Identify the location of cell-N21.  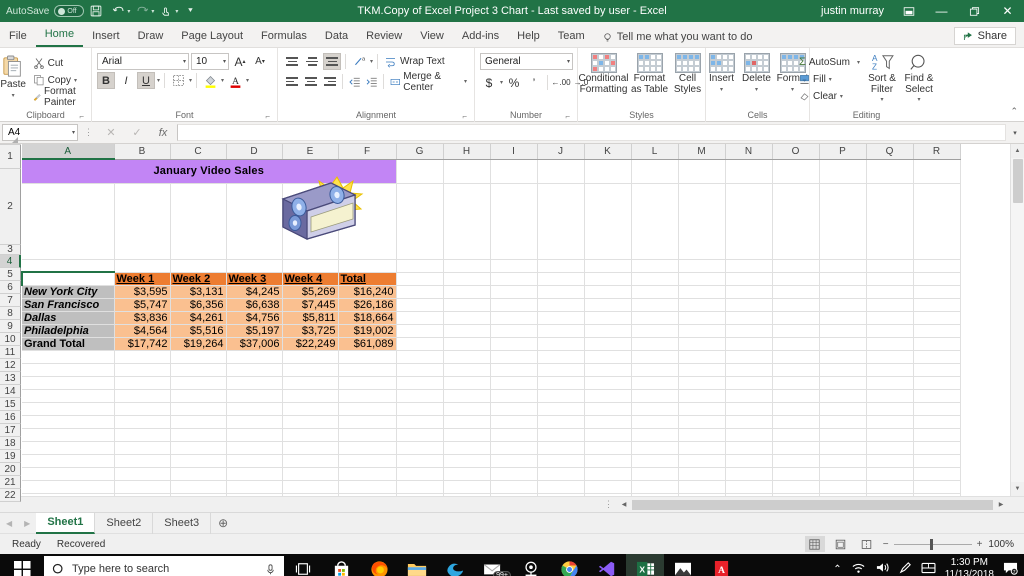
(749, 494).